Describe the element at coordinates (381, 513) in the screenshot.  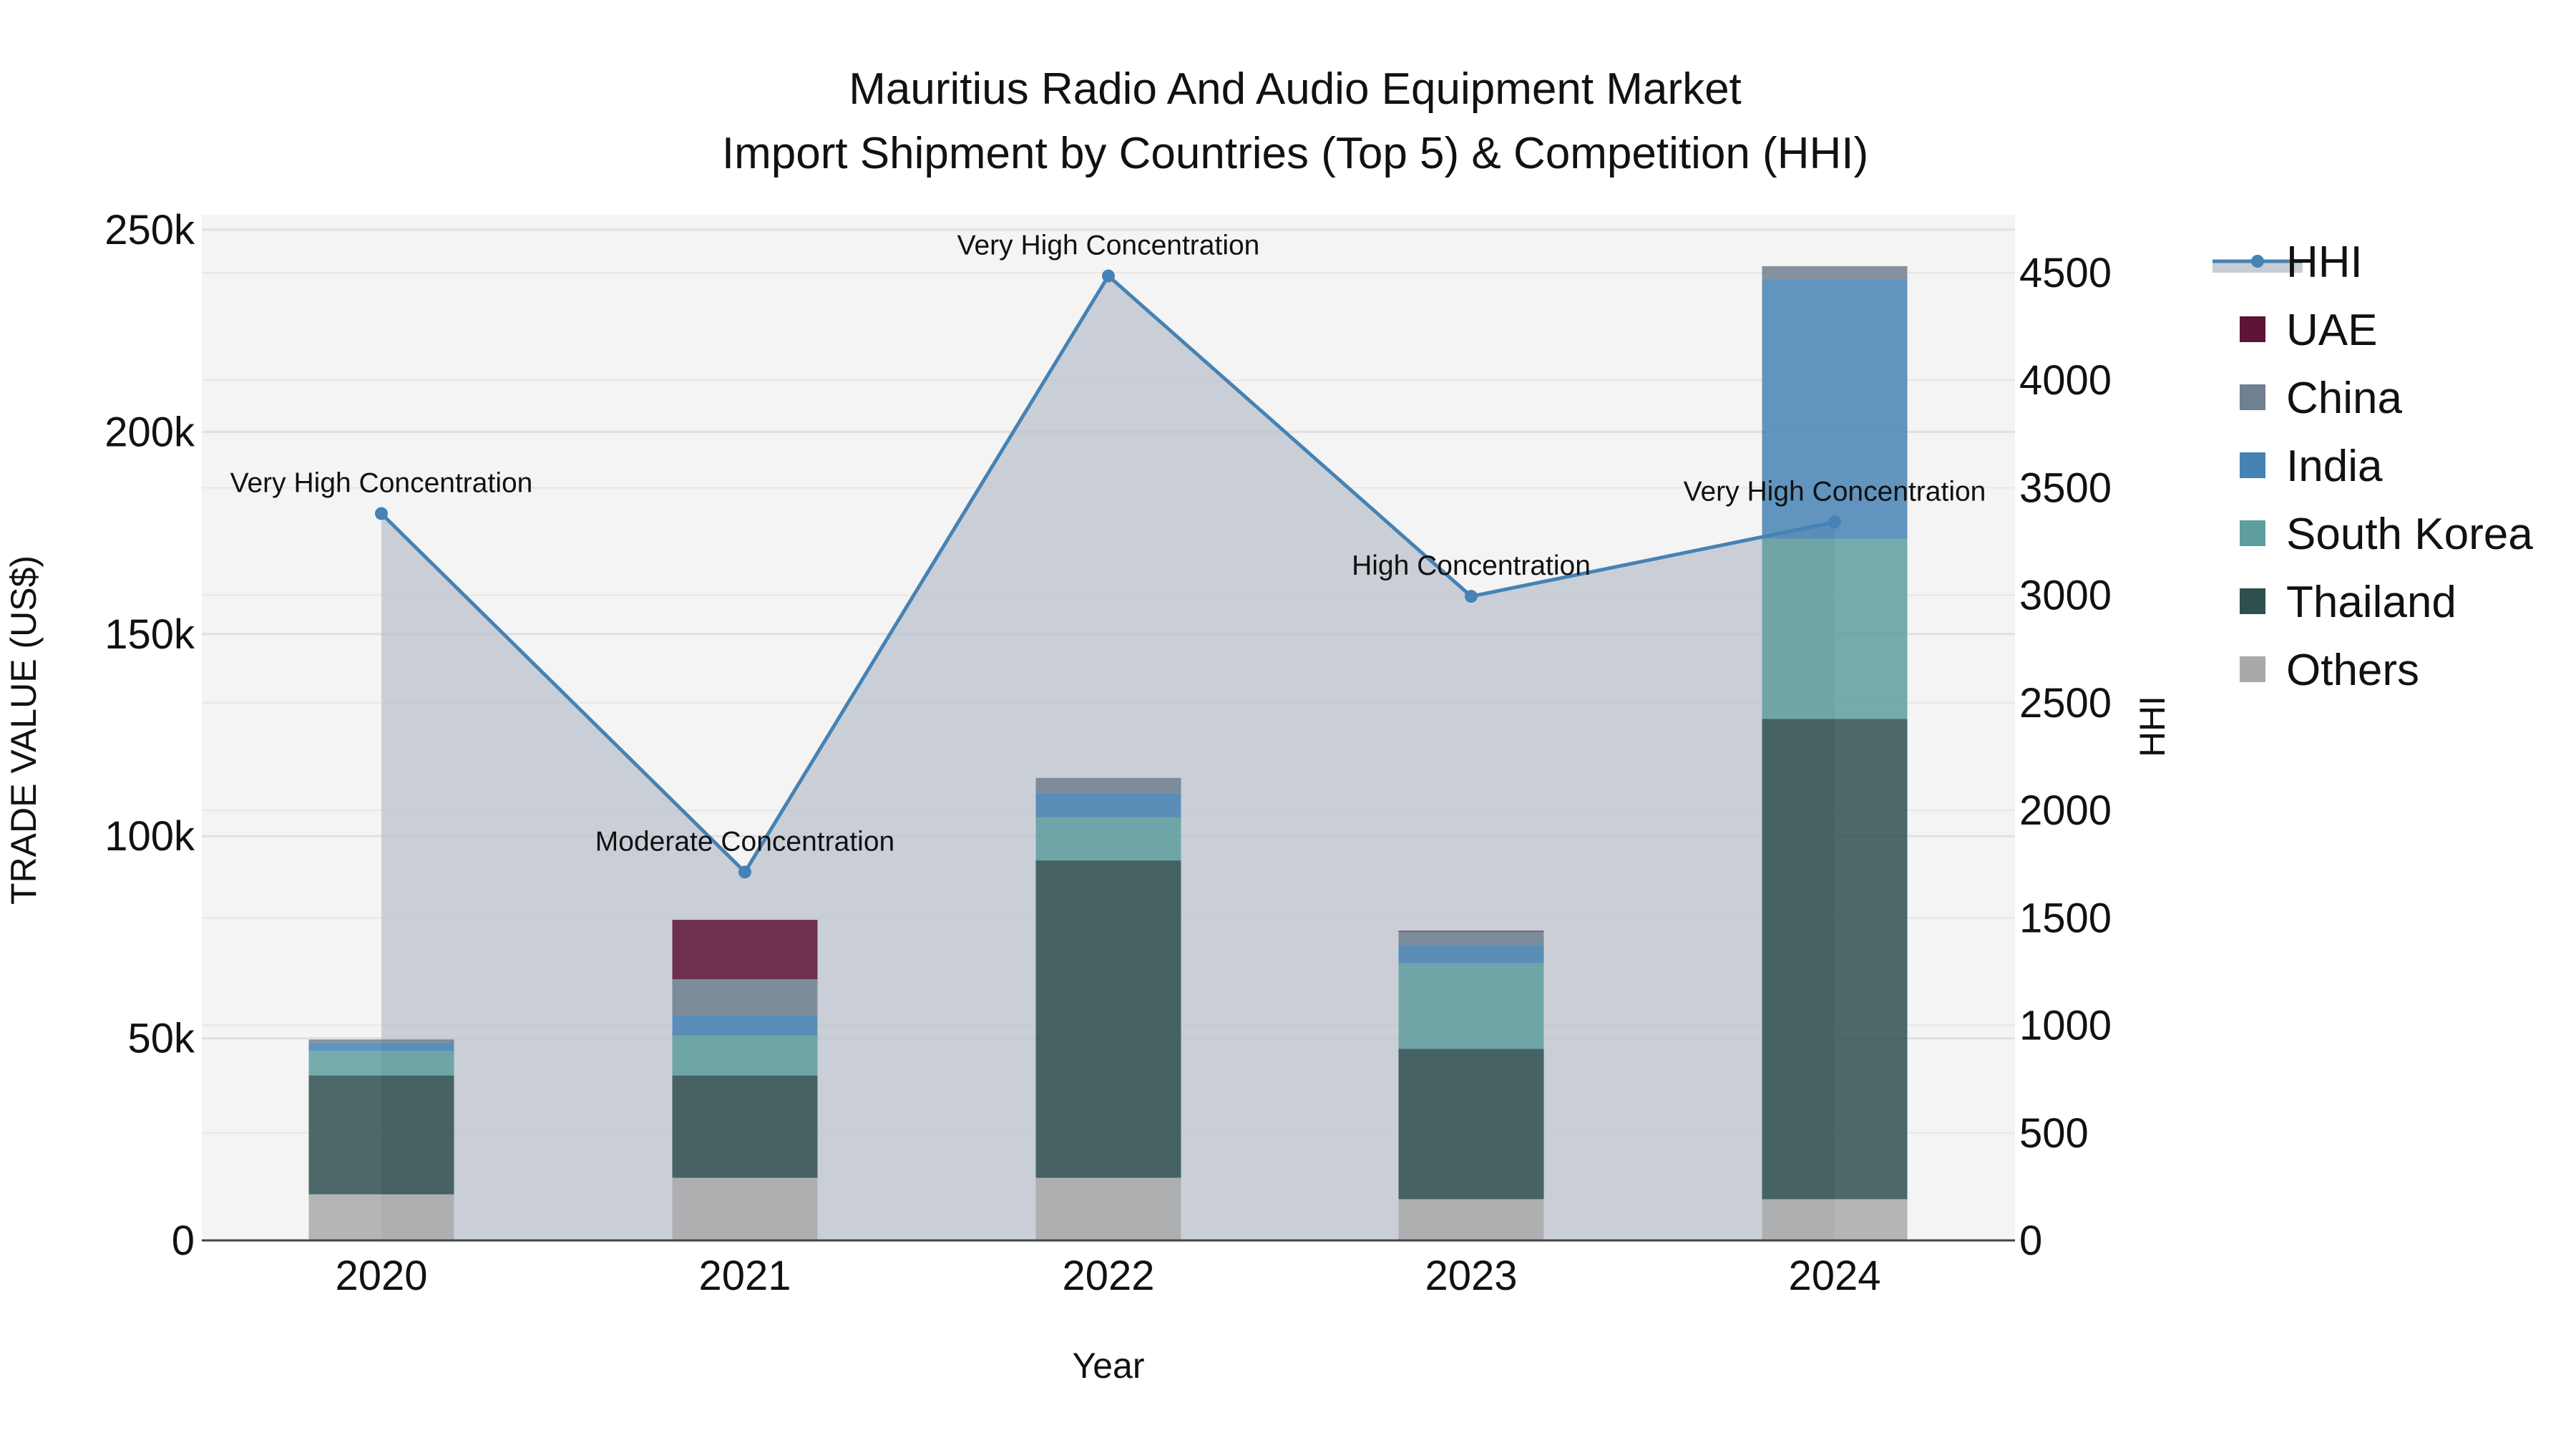
I see `hhi-point-2020` at that location.